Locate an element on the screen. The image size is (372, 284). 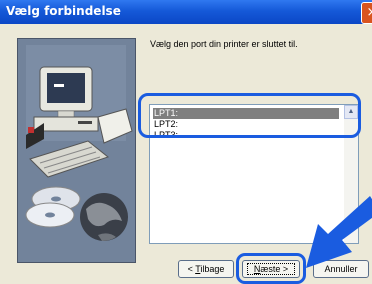
back-button-label: ilbage is located at coordinates (212, 269).